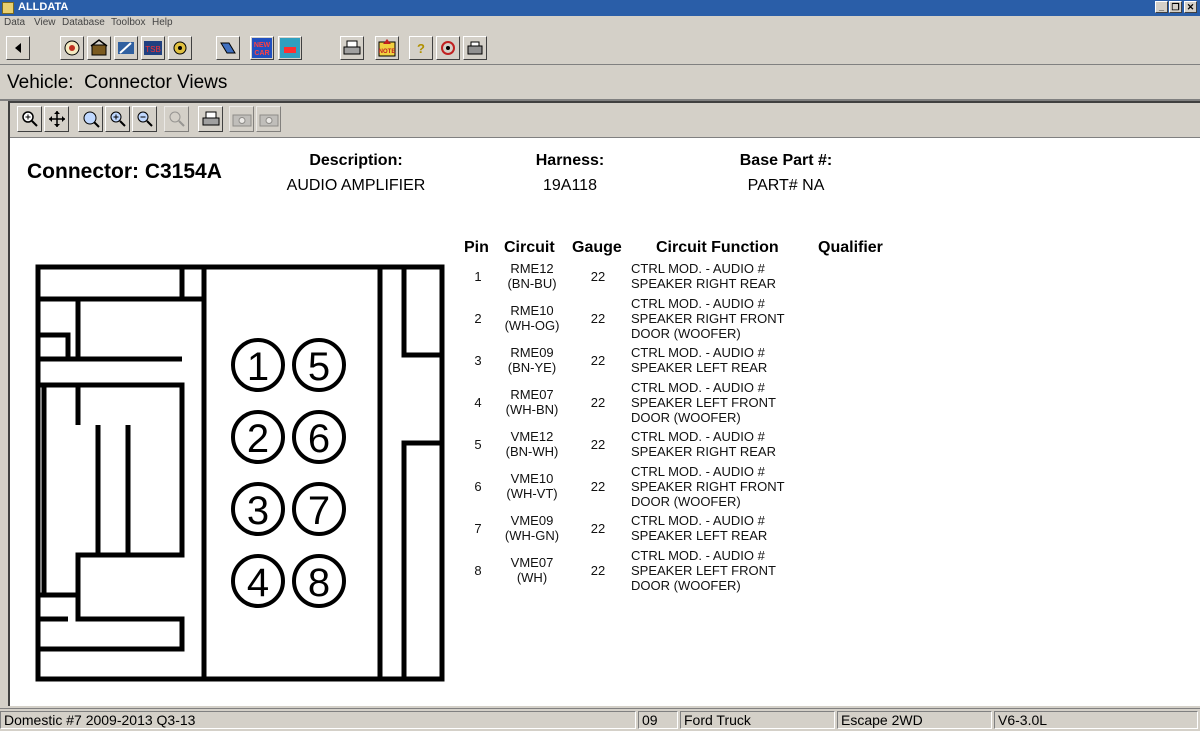 This screenshot has width=1200, height=731. What do you see at coordinates (29, 119) in the screenshot?
I see `zoom-in-button` at bounding box center [29, 119].